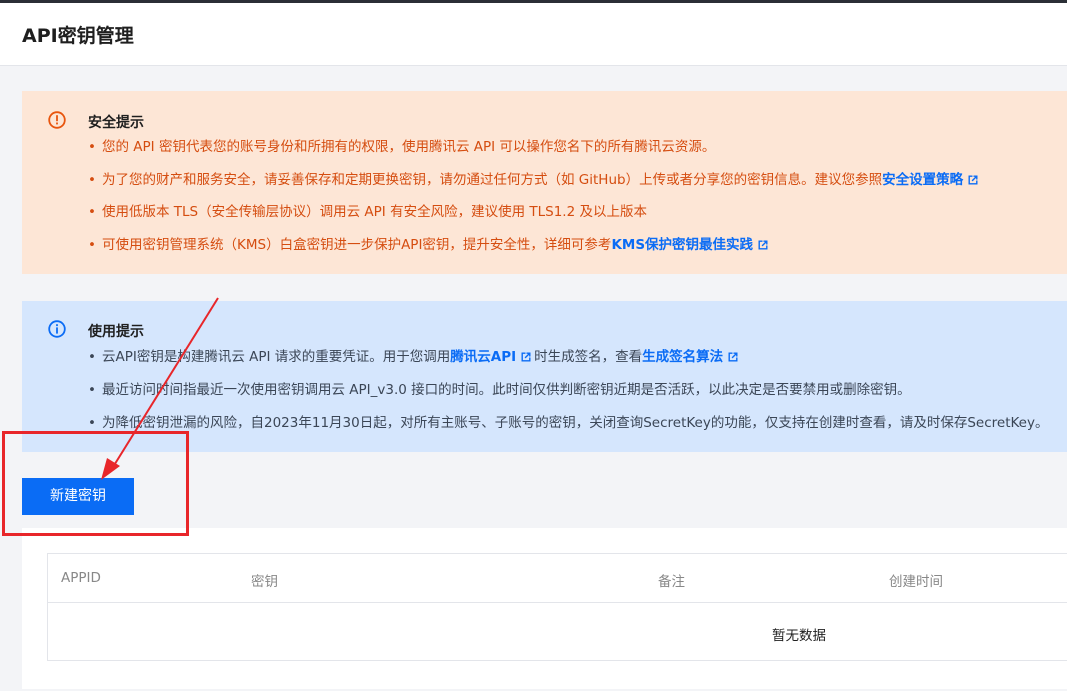 This screenshot has height=691, width=1067. Describe the element at coordinates (81, 578) in the screenshot. I see `column-header-appid: APPID` at that location.